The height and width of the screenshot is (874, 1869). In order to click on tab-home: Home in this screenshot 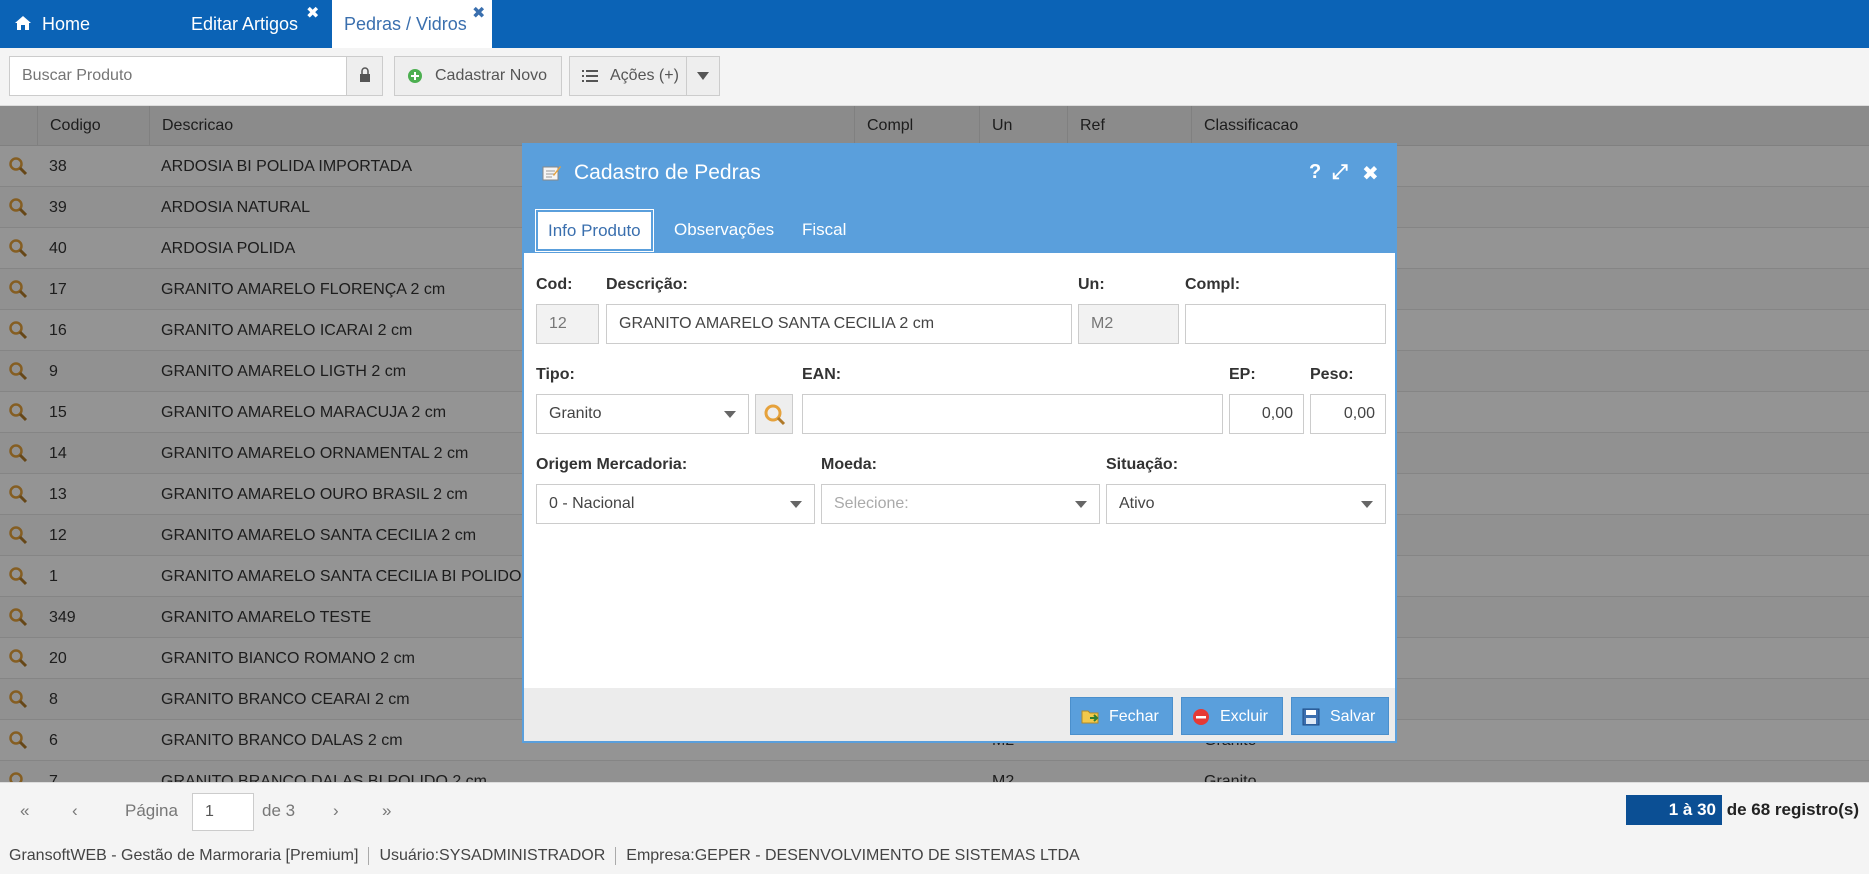, I will do `click(52, 24)`.